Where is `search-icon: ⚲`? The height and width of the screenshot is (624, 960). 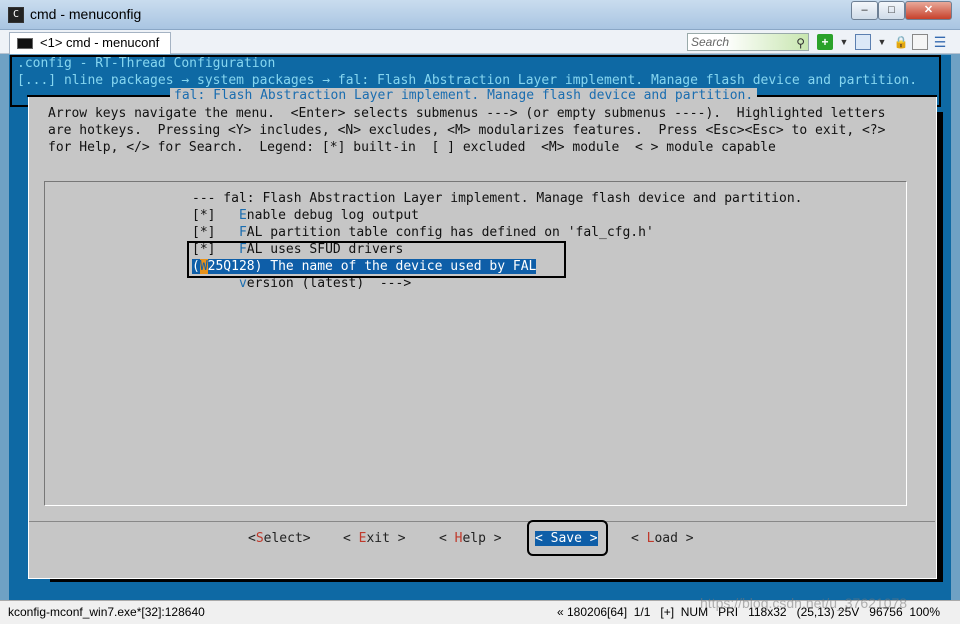 search-icon: ⚲ is located at coordinates (800, 43).